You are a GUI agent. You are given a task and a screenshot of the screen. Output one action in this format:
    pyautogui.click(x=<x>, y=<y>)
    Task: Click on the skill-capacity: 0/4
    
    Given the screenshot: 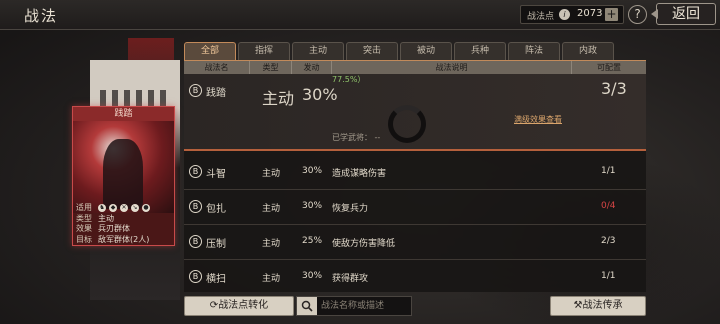 What is the action you would take?
    pyautogui.click(x=608, y=206)
    